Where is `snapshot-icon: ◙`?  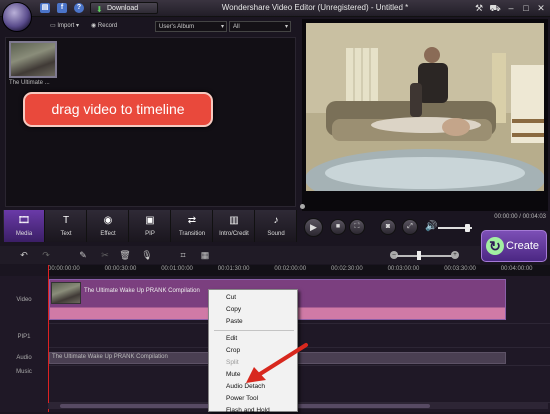
snapshot-icon: ◙ is located at coordinates (388, 227).